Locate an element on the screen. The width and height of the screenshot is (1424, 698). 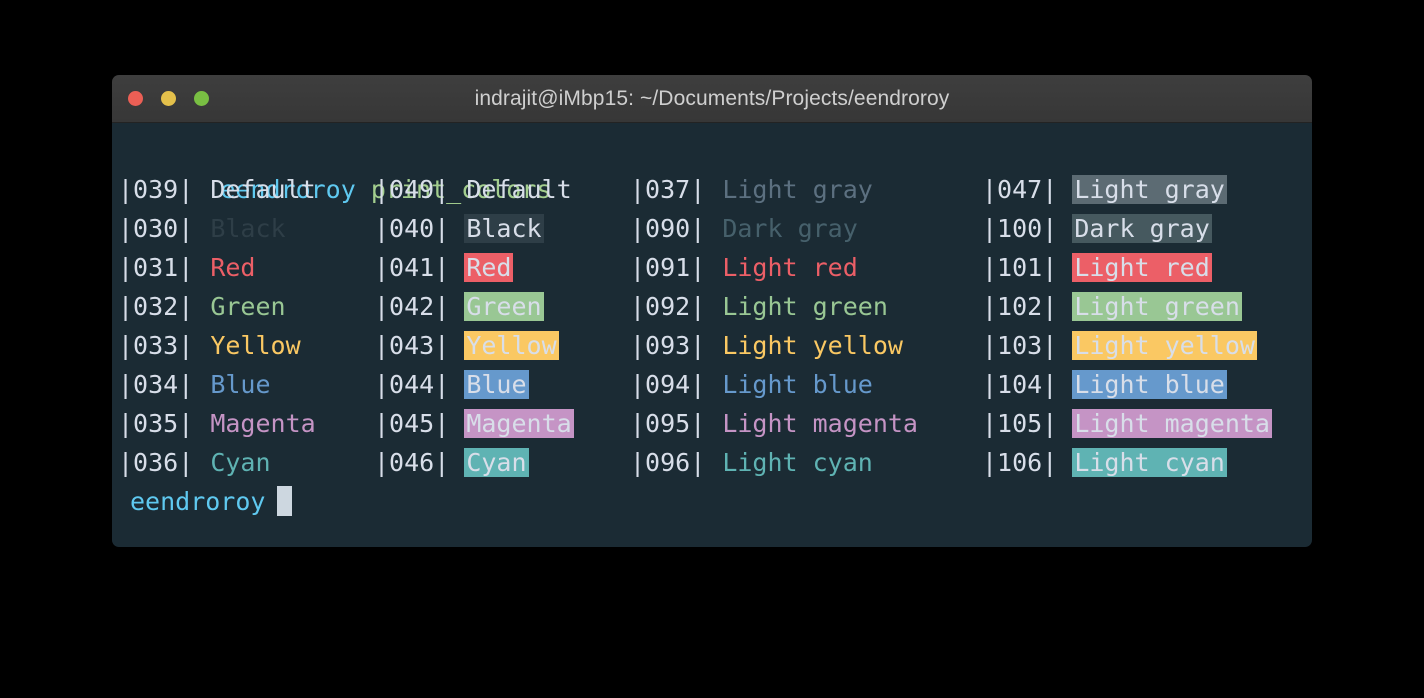
color-entry: |033| Yellow is located at coordinates (210, 345).